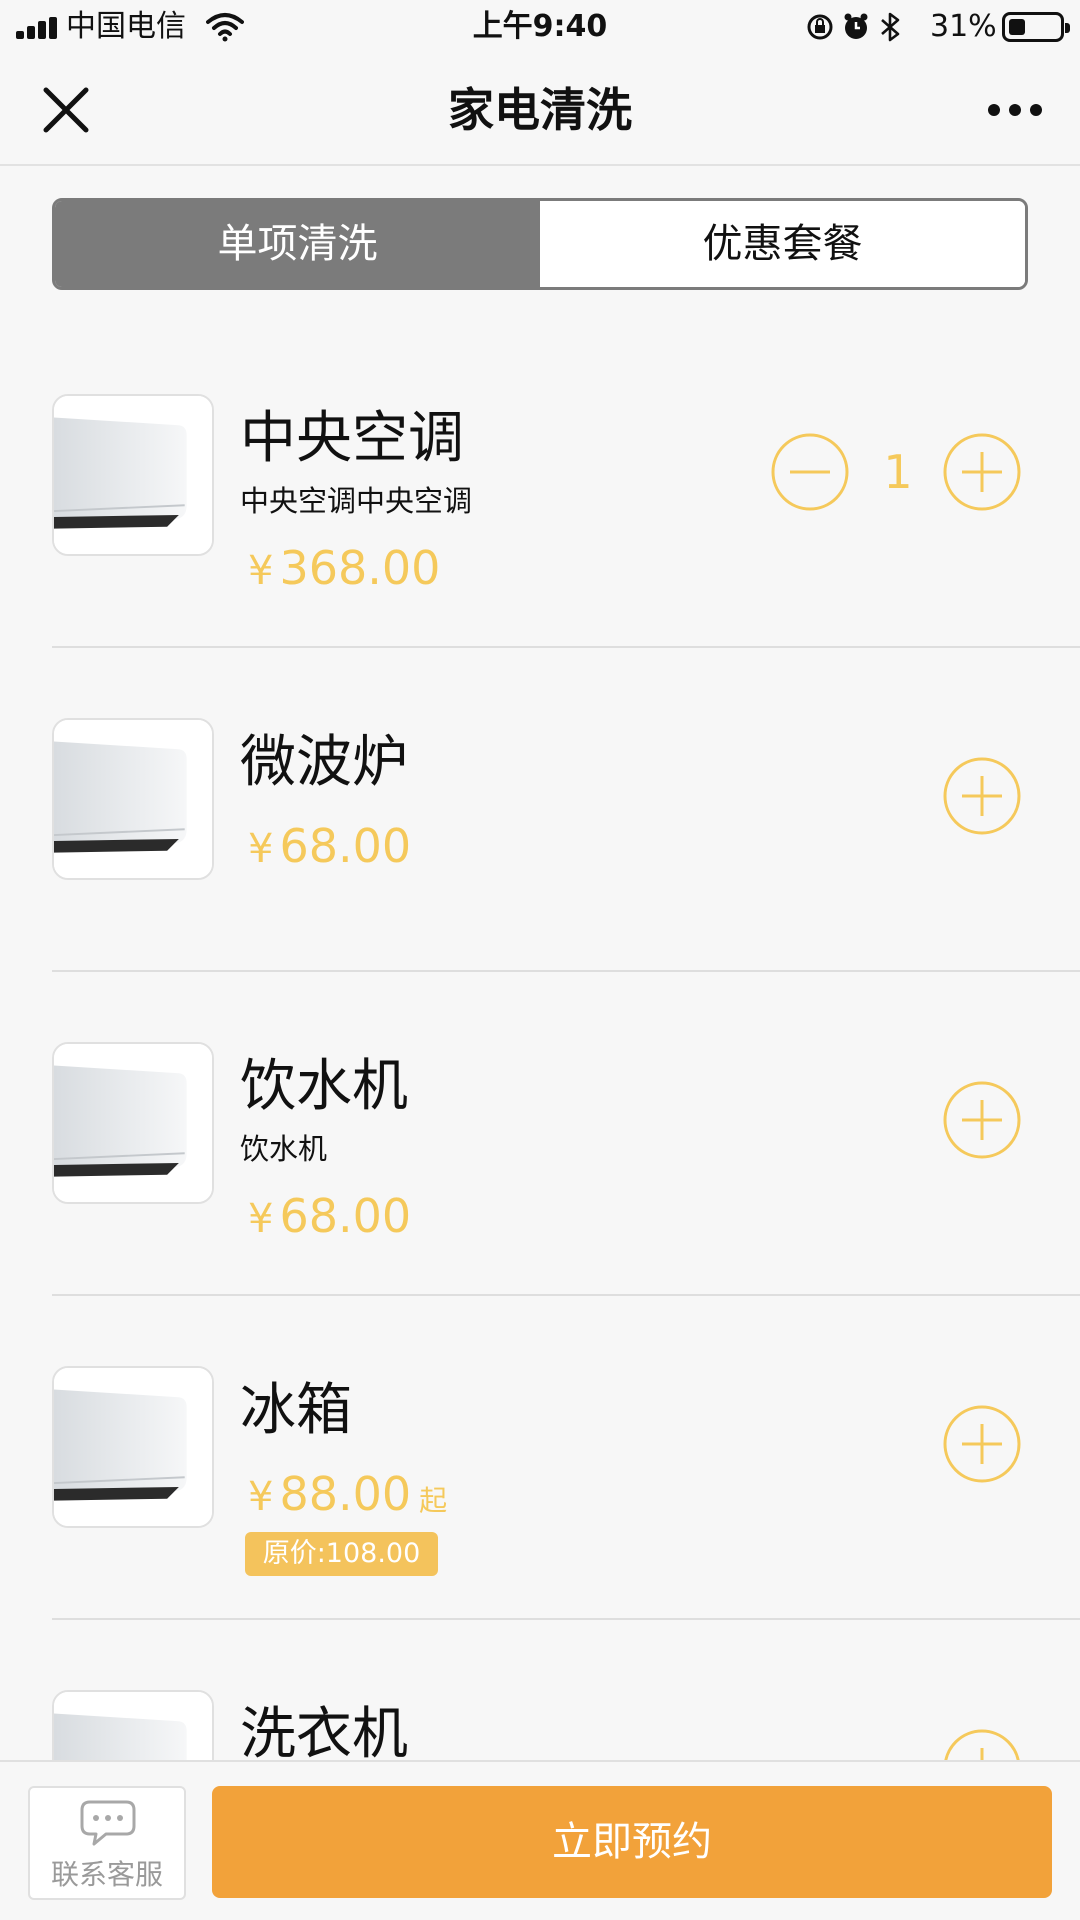  What do you see at coordinates (782, 244) in the screenshot?
I see `tab-package-deals: 优惠套餐` at bounding box center [782, 244].